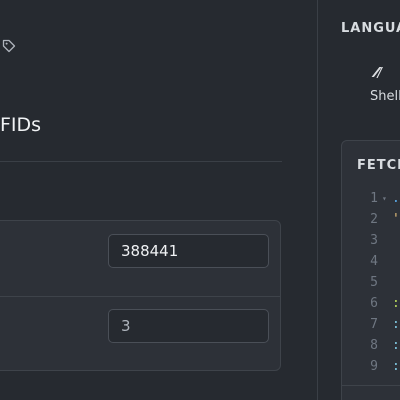  Describe the element at coordinates (374, 324) in the screenshot. I see `line-number: 7` at that location.